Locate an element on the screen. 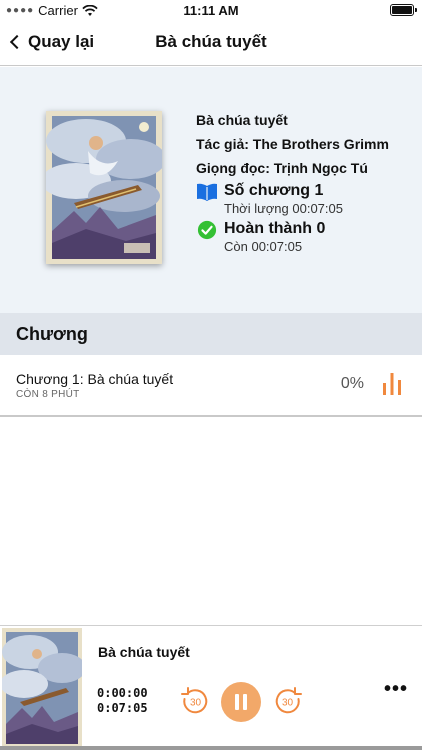  total-time: 0:07:05 is located at coordinates (122, 708).